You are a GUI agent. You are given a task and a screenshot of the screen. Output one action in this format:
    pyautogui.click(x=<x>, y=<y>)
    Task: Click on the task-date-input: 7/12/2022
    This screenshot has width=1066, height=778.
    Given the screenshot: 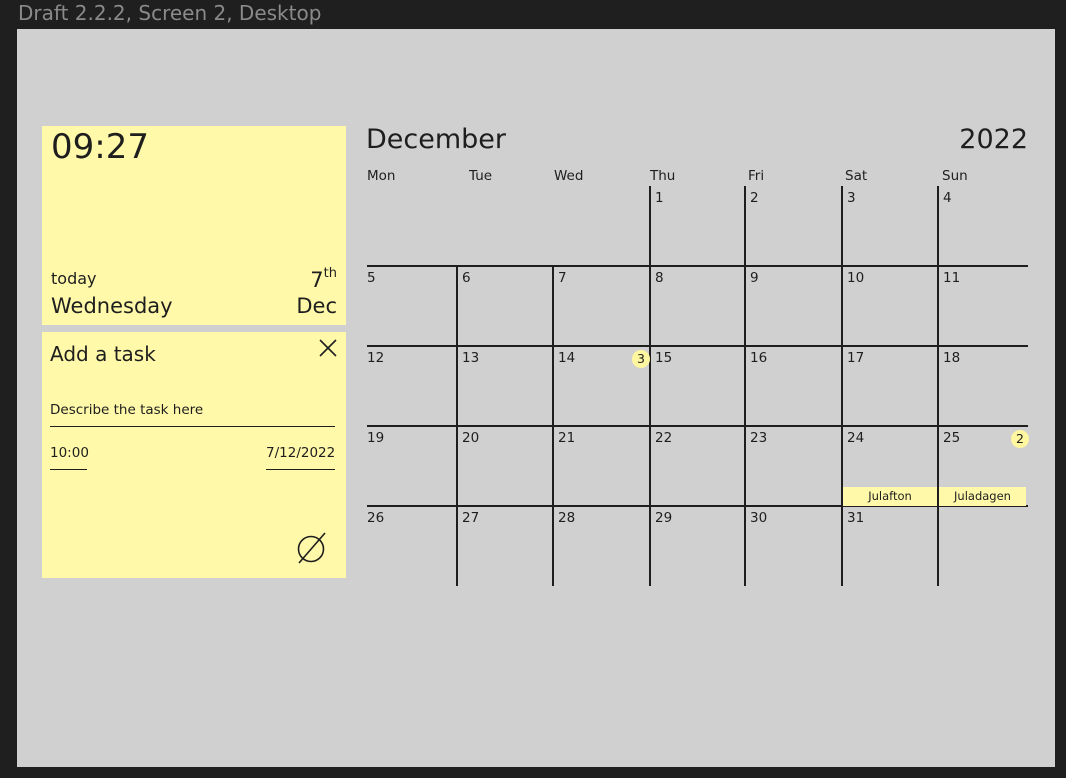 What is the action you would take?
    pyautogui.click(x=300, y=457)
    